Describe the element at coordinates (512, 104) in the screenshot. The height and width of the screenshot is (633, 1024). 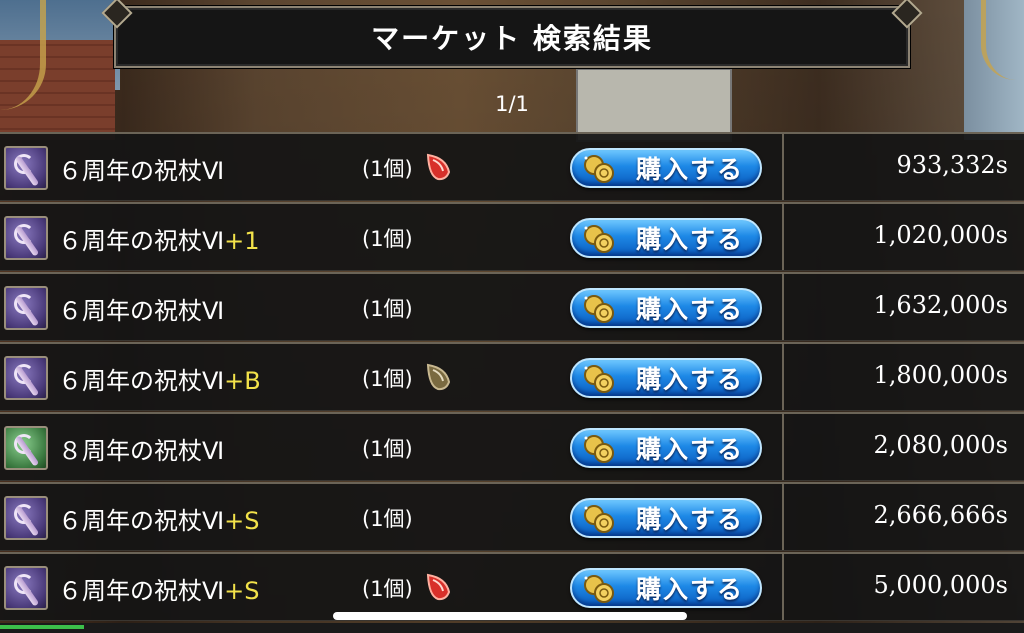
I see `page-indicator: 1/1` at that location.